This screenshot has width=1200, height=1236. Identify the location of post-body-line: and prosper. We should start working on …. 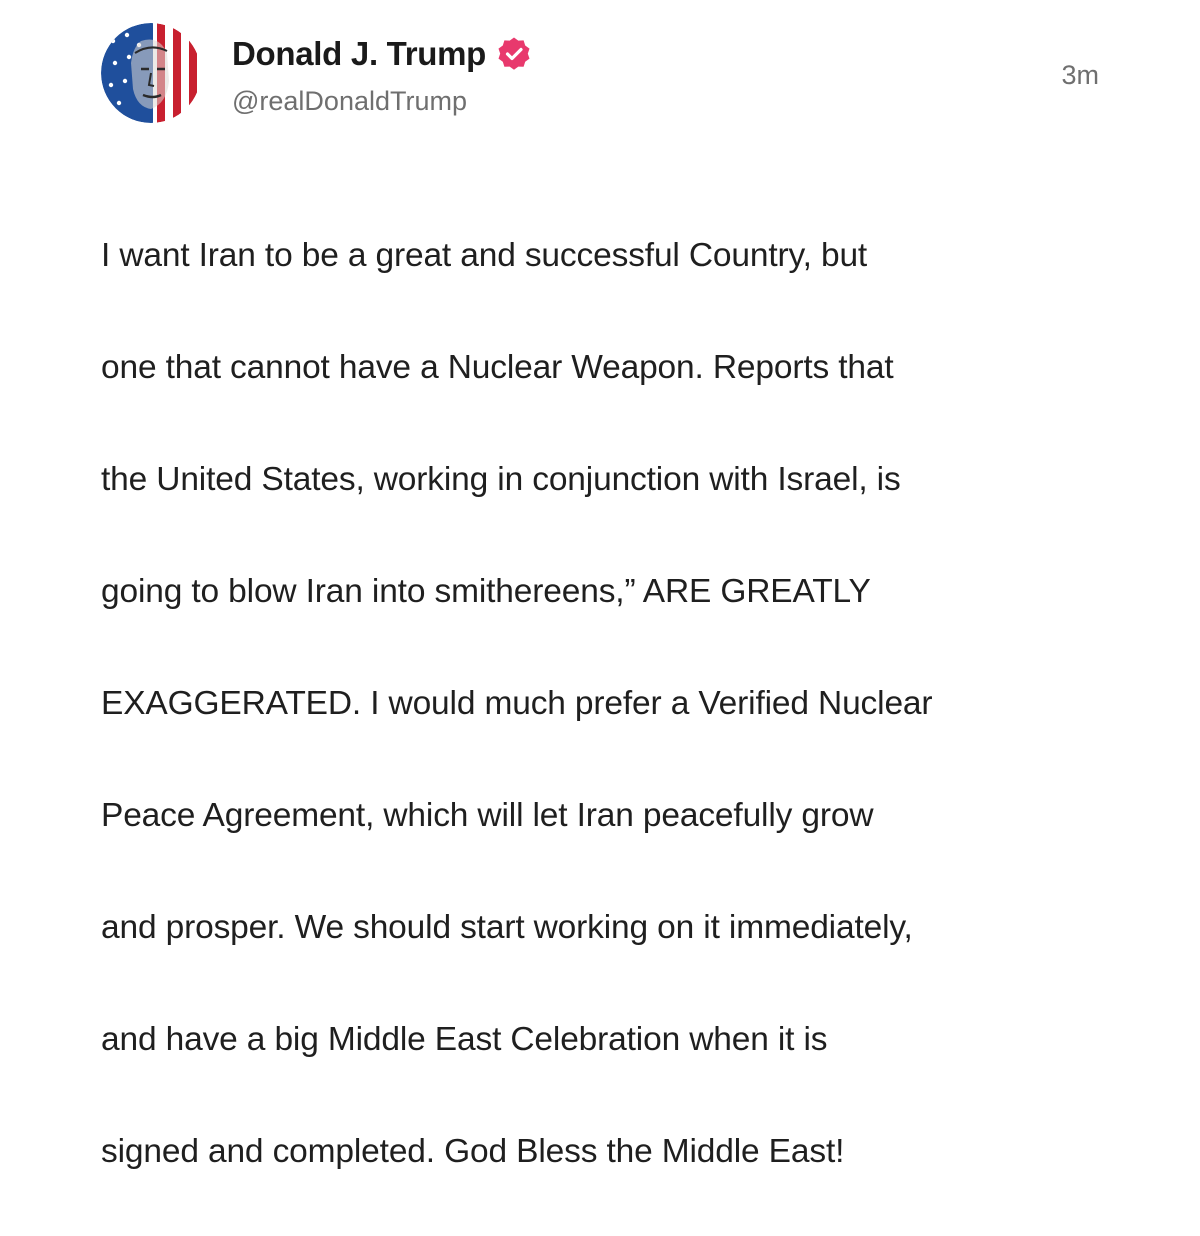
(507, 927).